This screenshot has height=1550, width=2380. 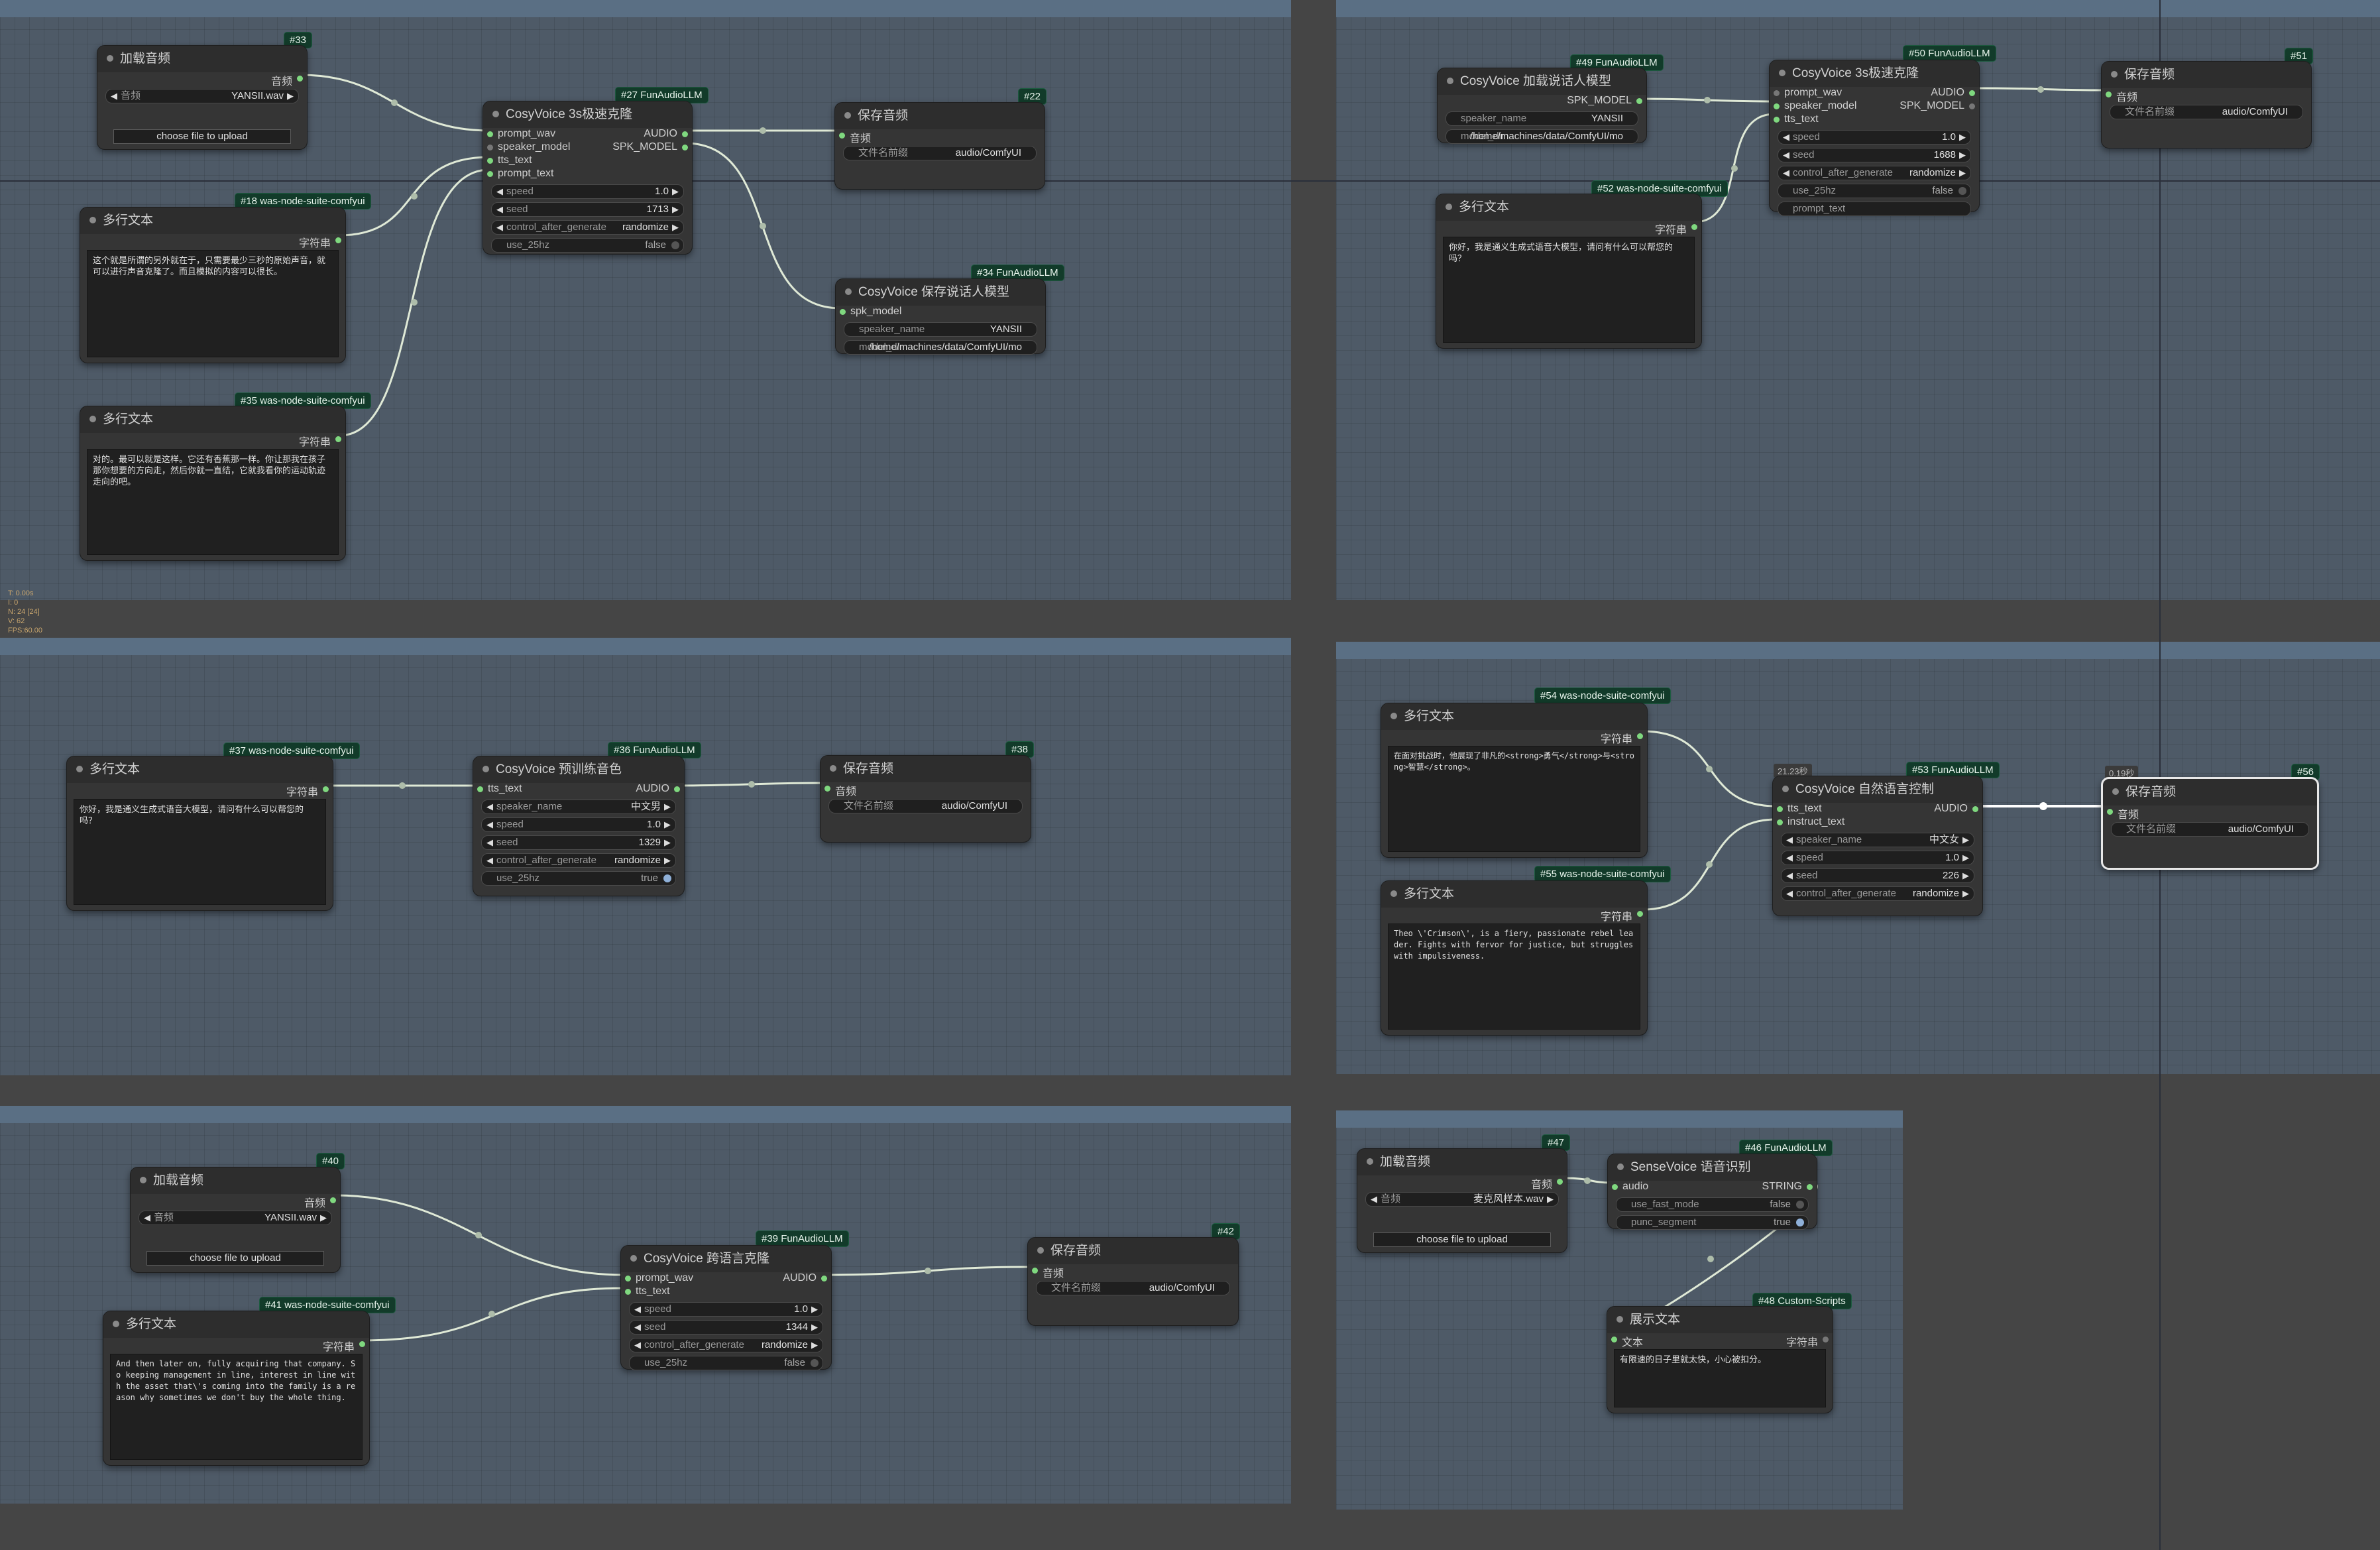 I want to click on input-slot: tts_text, so click(x=587, y=161).